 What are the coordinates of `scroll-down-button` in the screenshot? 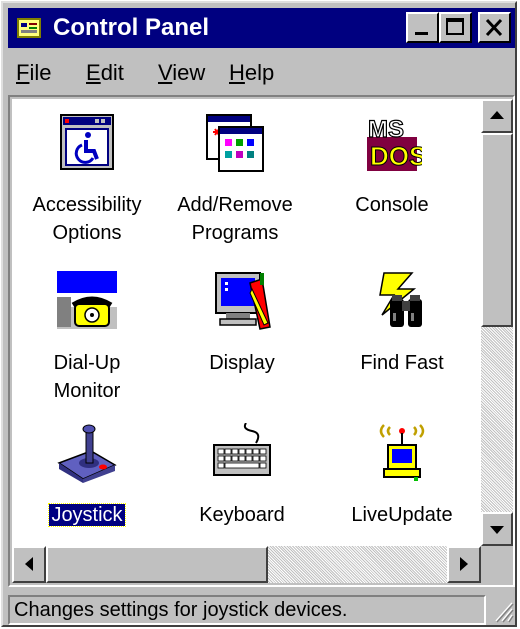 It's located at (497, 529).